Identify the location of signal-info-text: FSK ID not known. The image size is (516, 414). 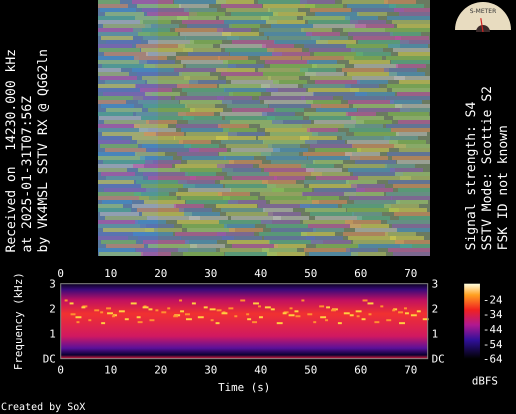
(504, 187).